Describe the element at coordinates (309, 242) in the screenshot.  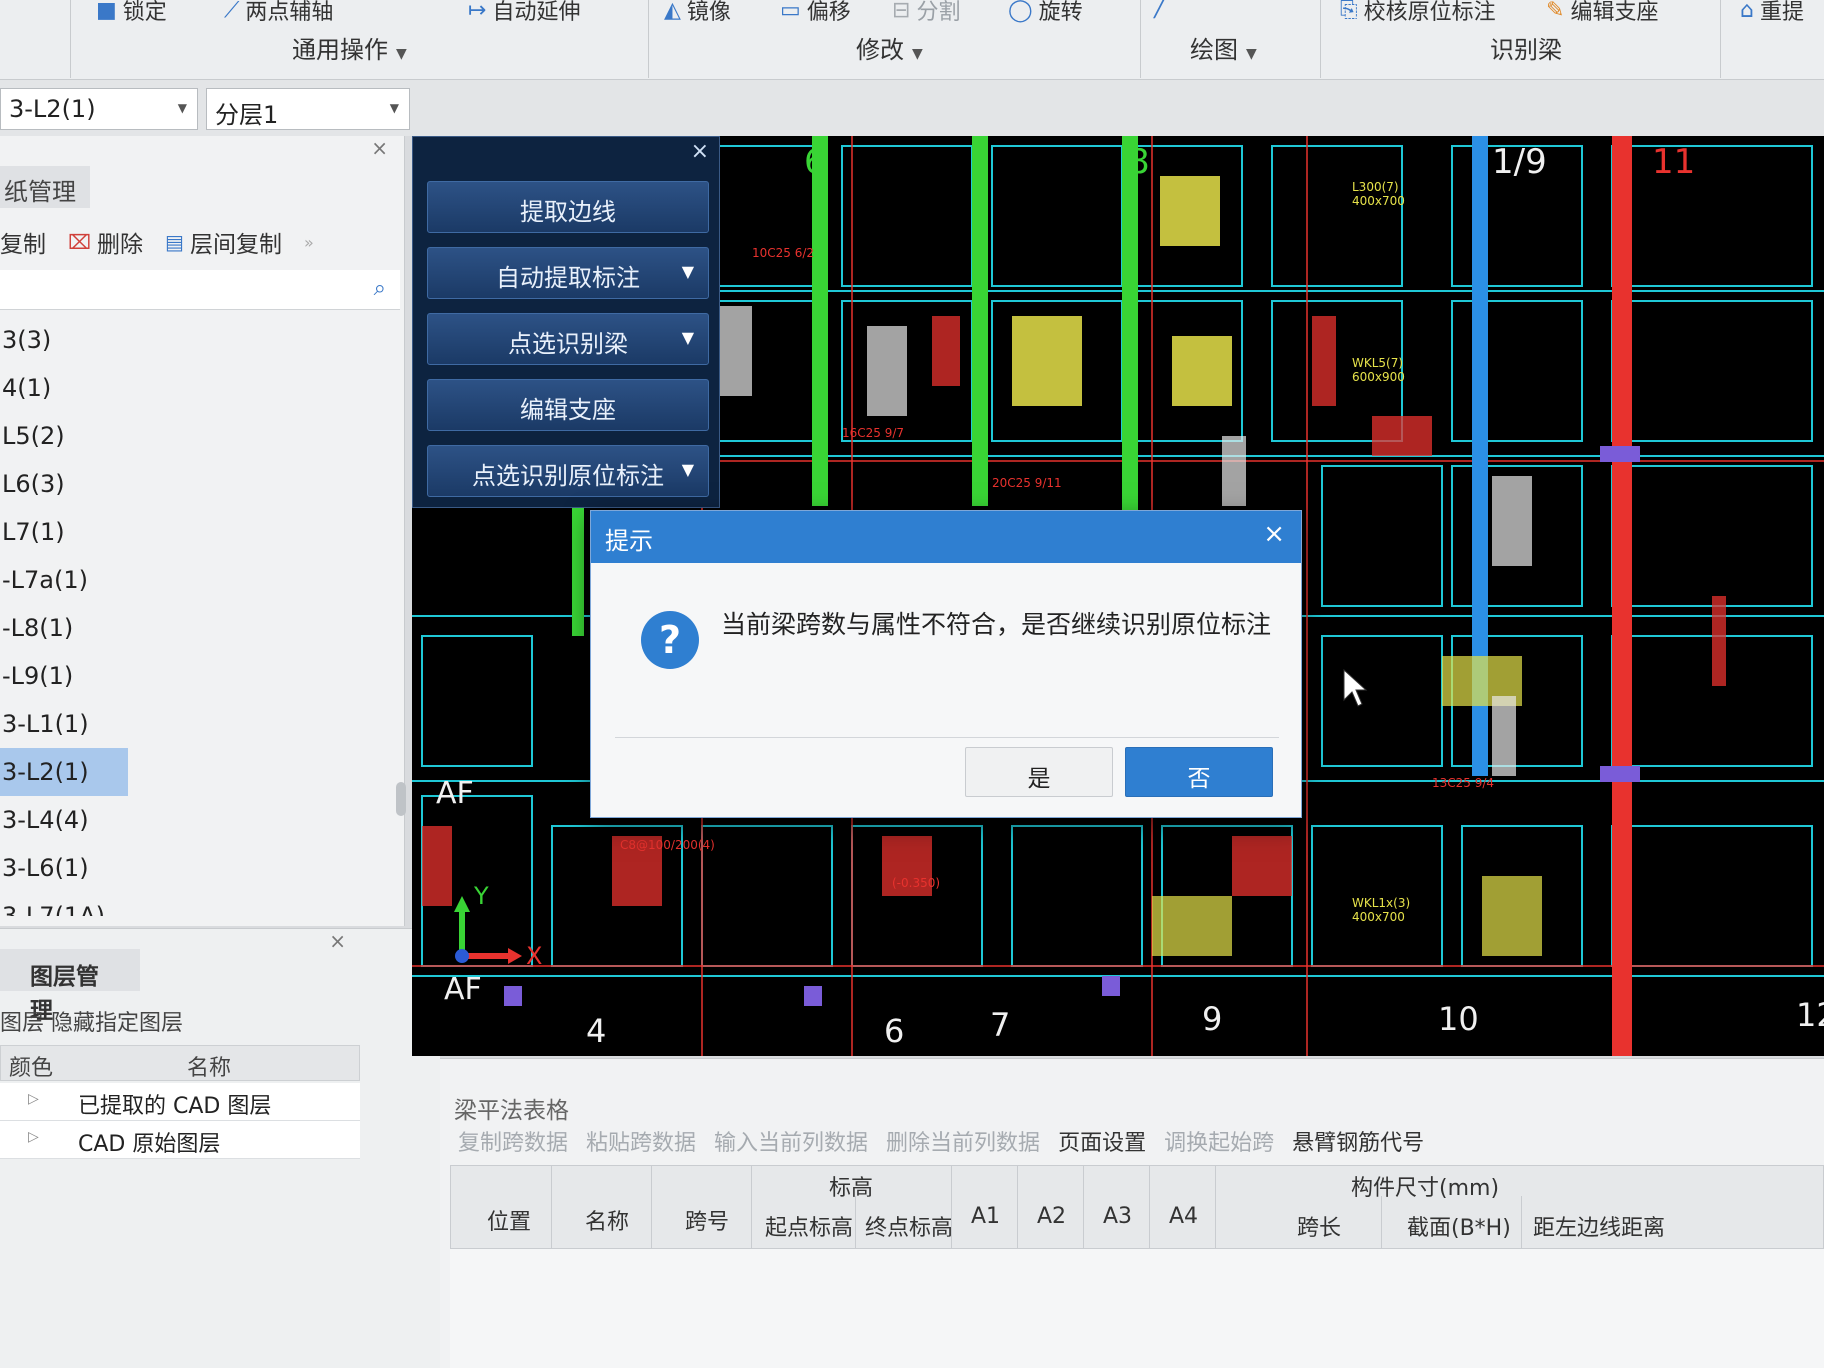
I see `more-icon: »` at that location.